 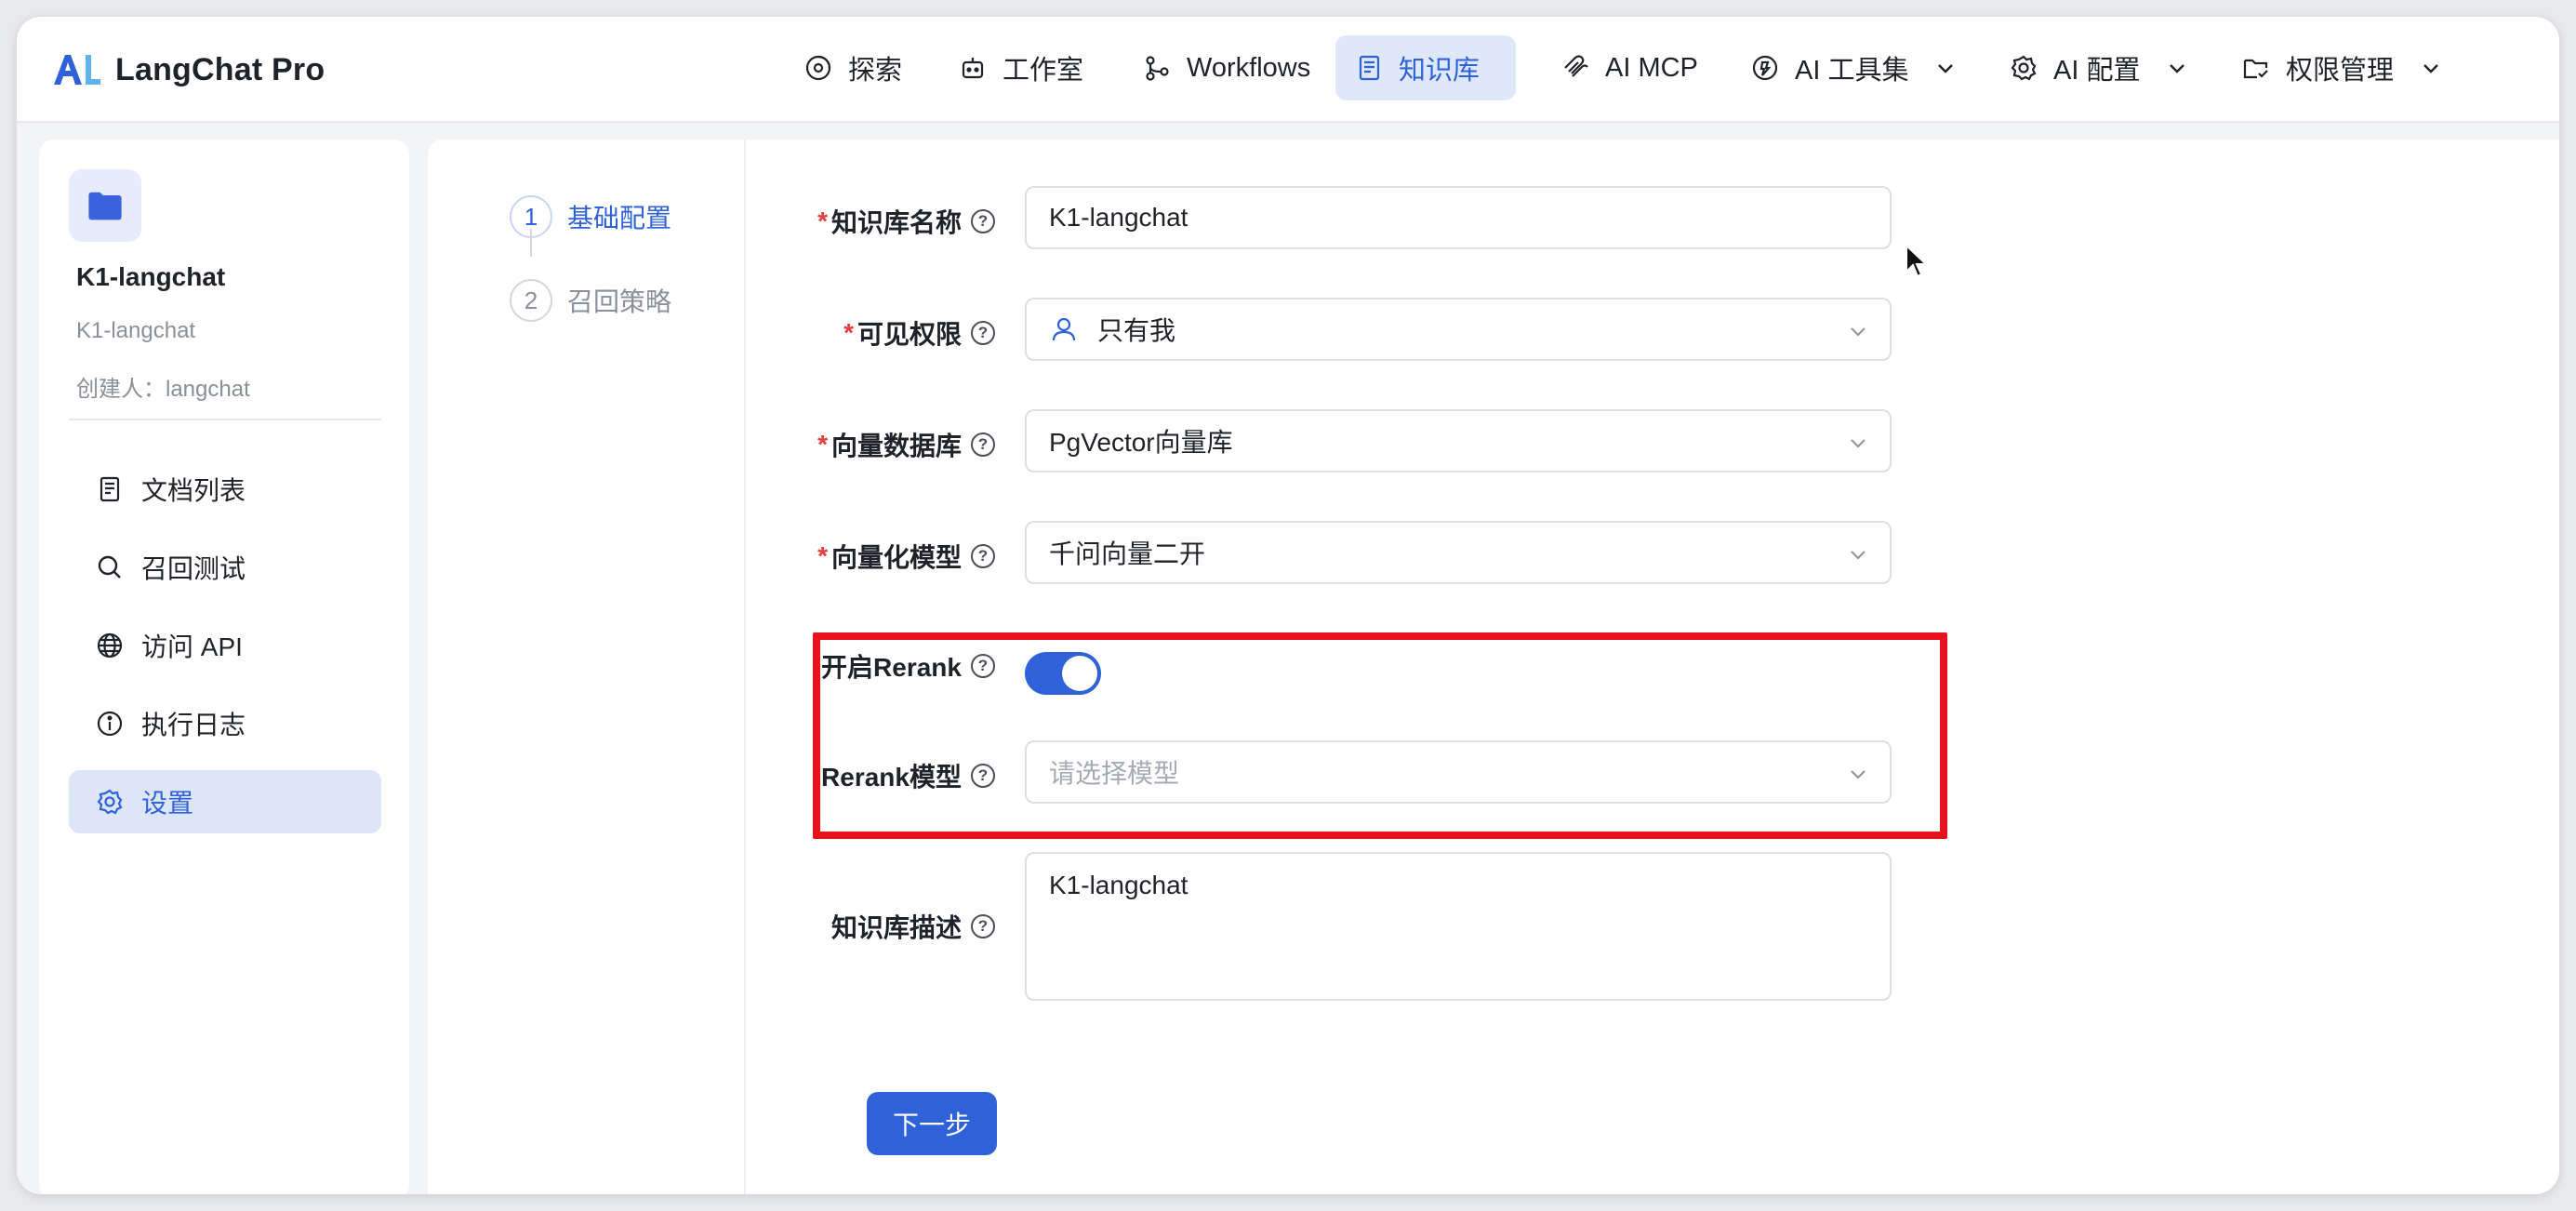 What do you see at coordinates (2256, 68) in the screenshot?
I see `folder-permission-icon` at bounding box center [2256, 68].